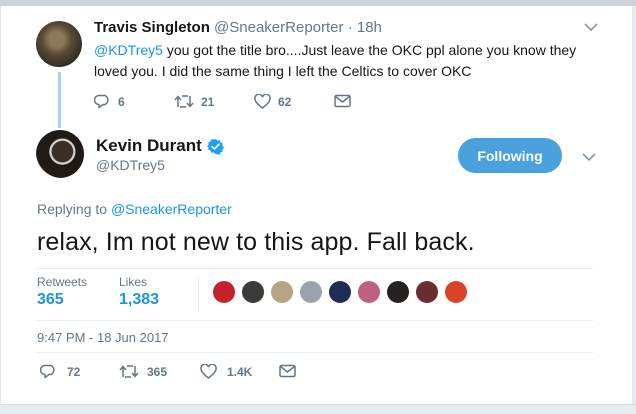  Describe the element at coordinates (240, 371) in the screenshot. I see `like-count: 1.4K` at that location.